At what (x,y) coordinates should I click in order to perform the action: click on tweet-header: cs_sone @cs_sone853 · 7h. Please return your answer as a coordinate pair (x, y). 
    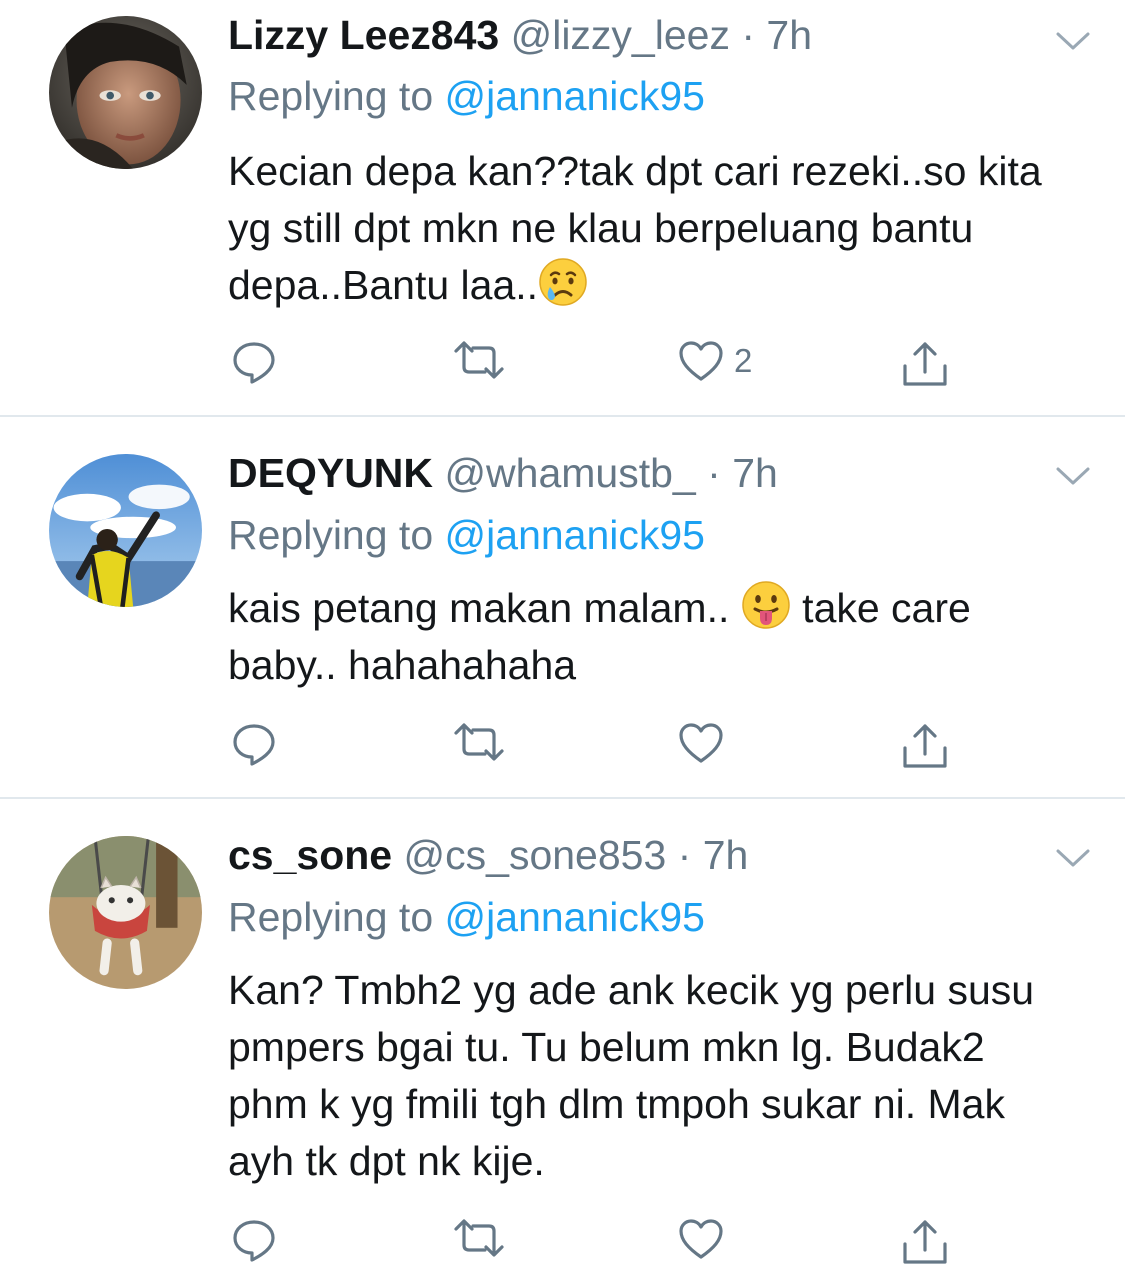
    Looking at the image, I should click on (488, 855).